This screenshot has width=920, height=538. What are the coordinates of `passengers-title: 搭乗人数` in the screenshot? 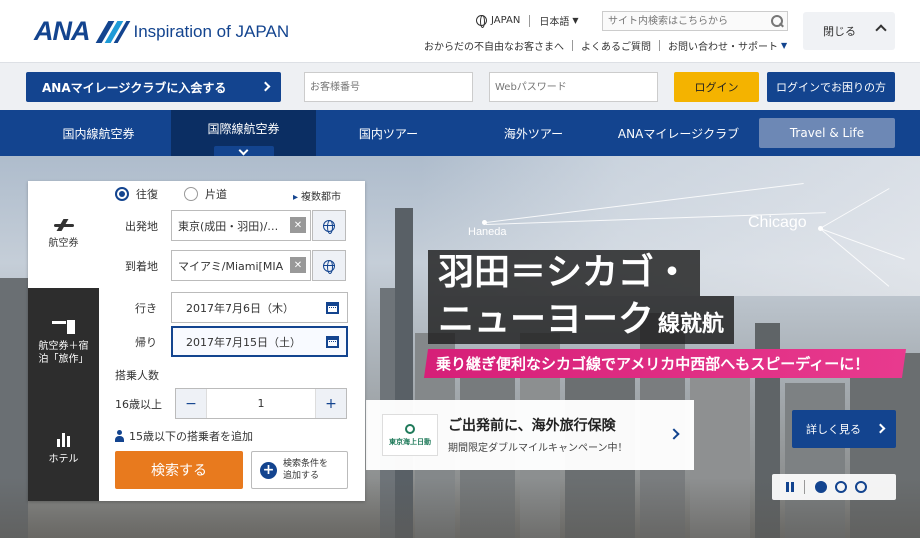 It's located at (137, 375).